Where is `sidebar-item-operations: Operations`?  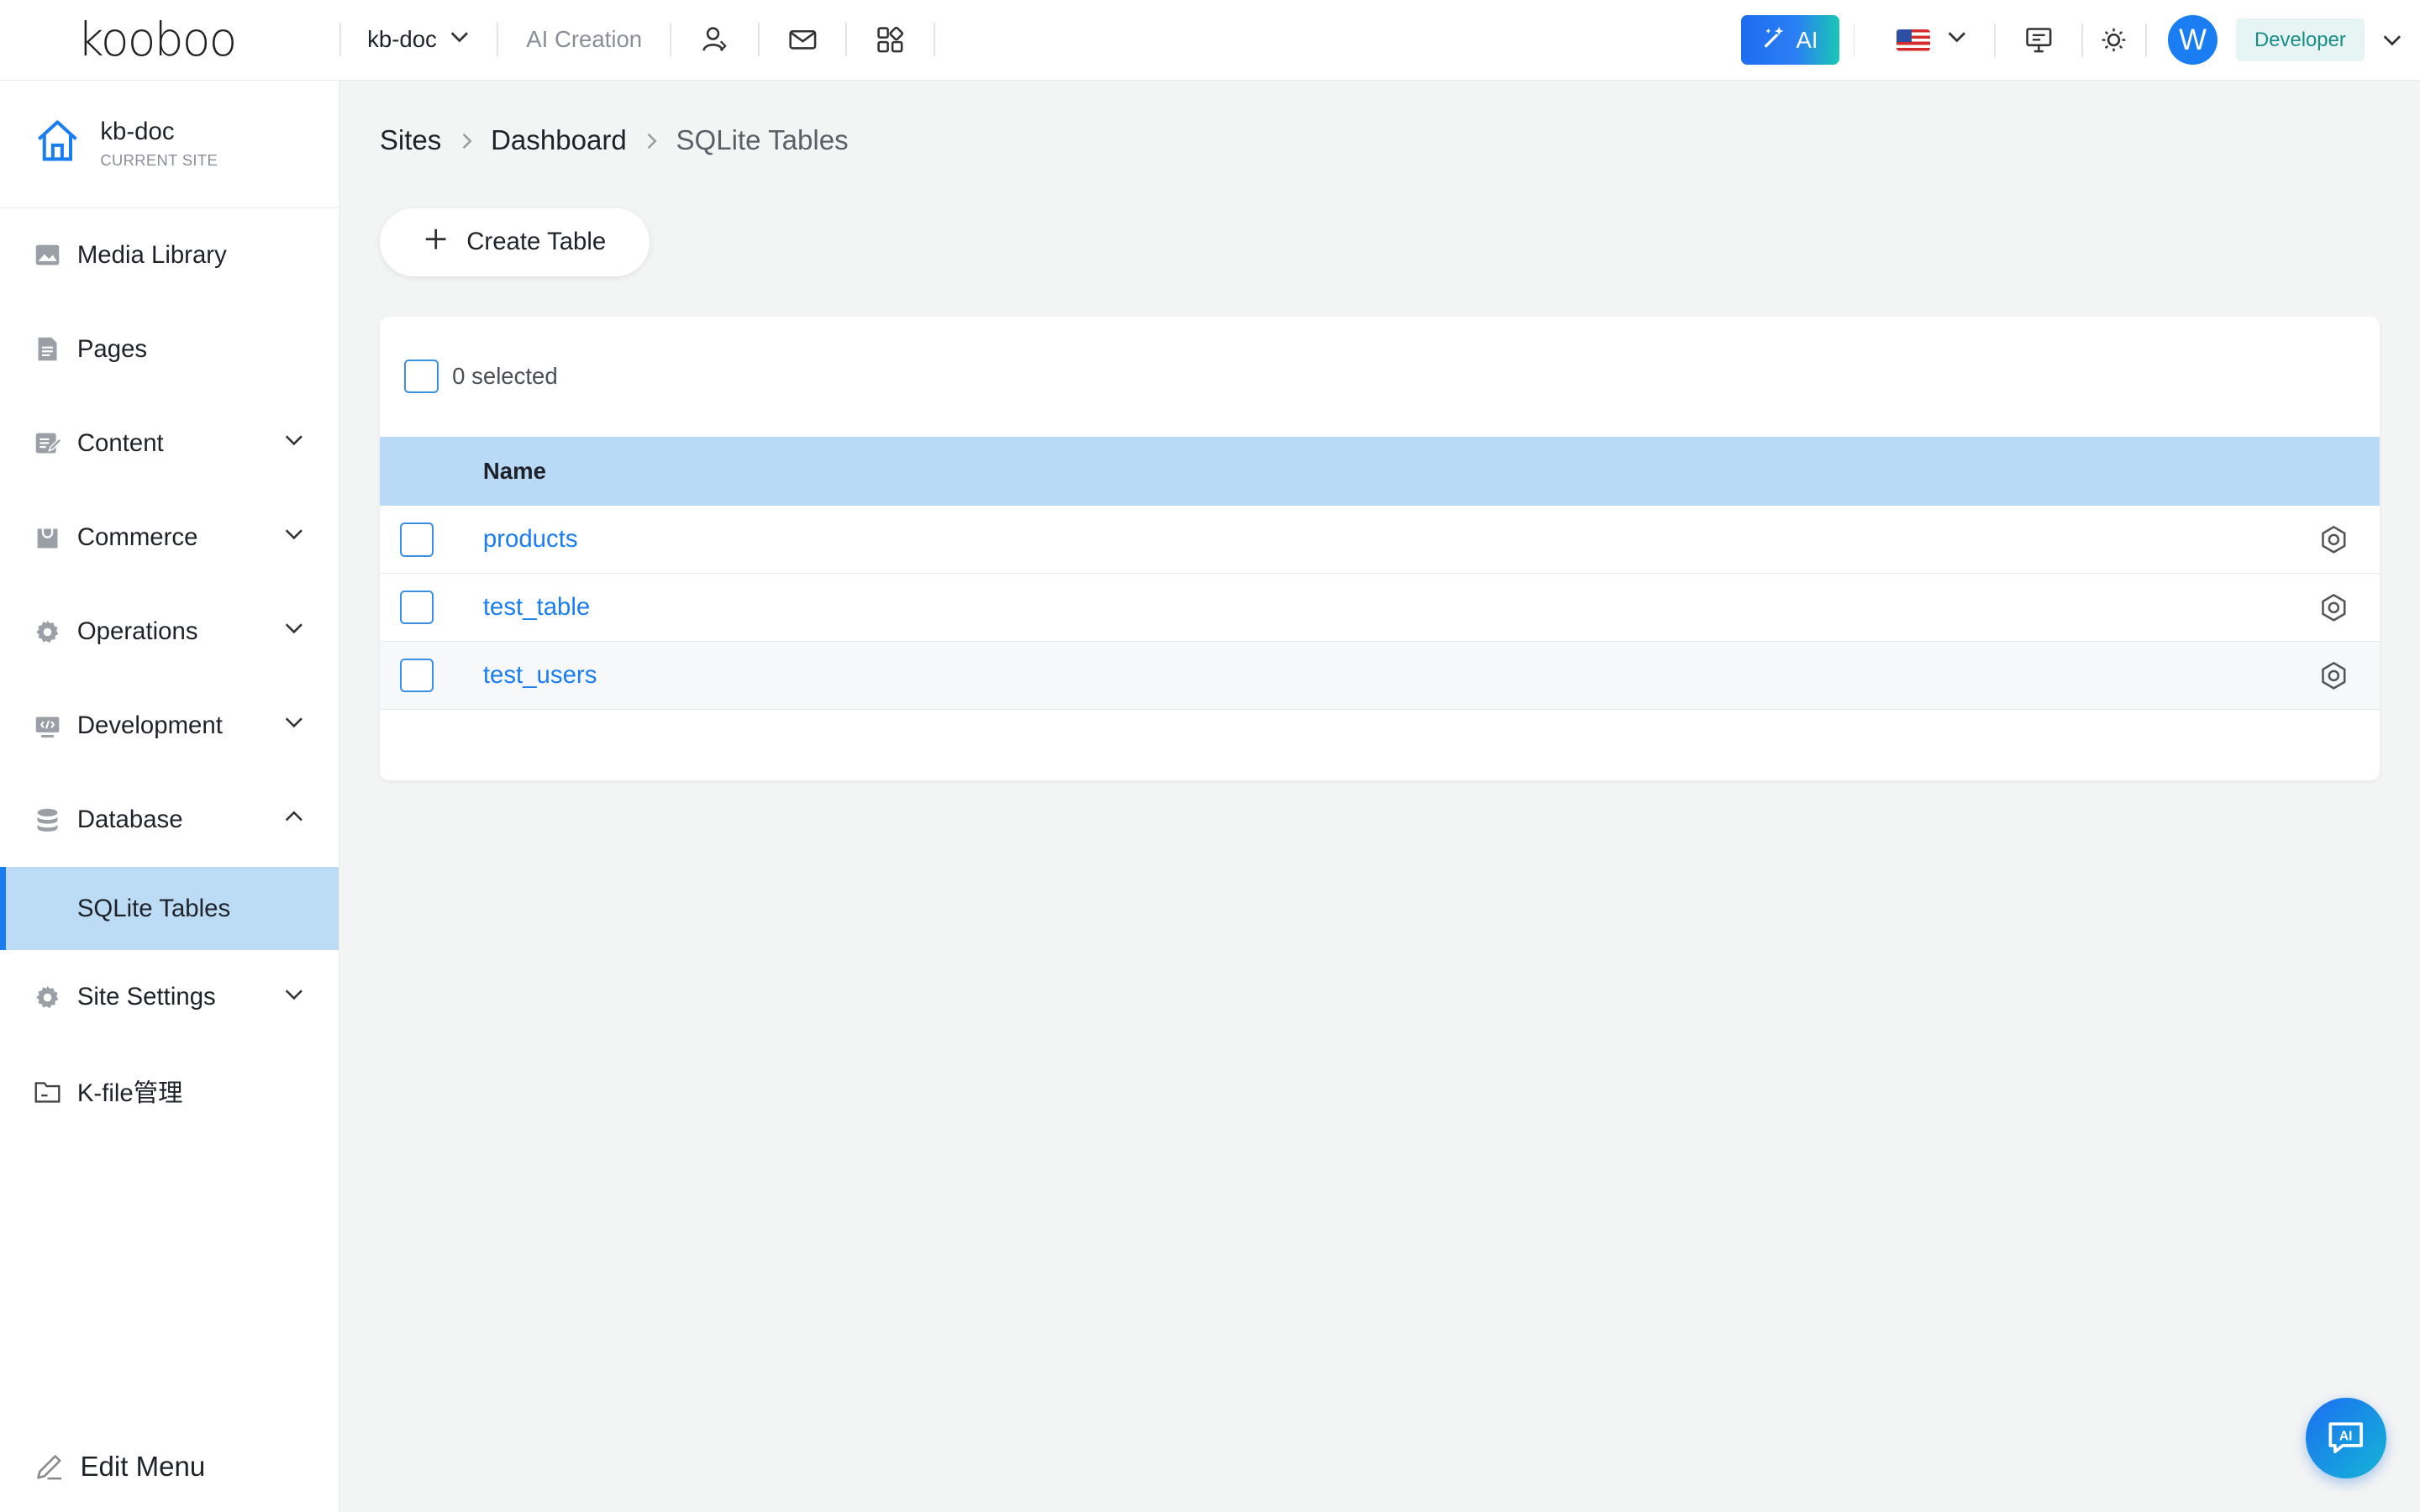
sidebar-item-operations: Operations is located at coordinates (169, 632).